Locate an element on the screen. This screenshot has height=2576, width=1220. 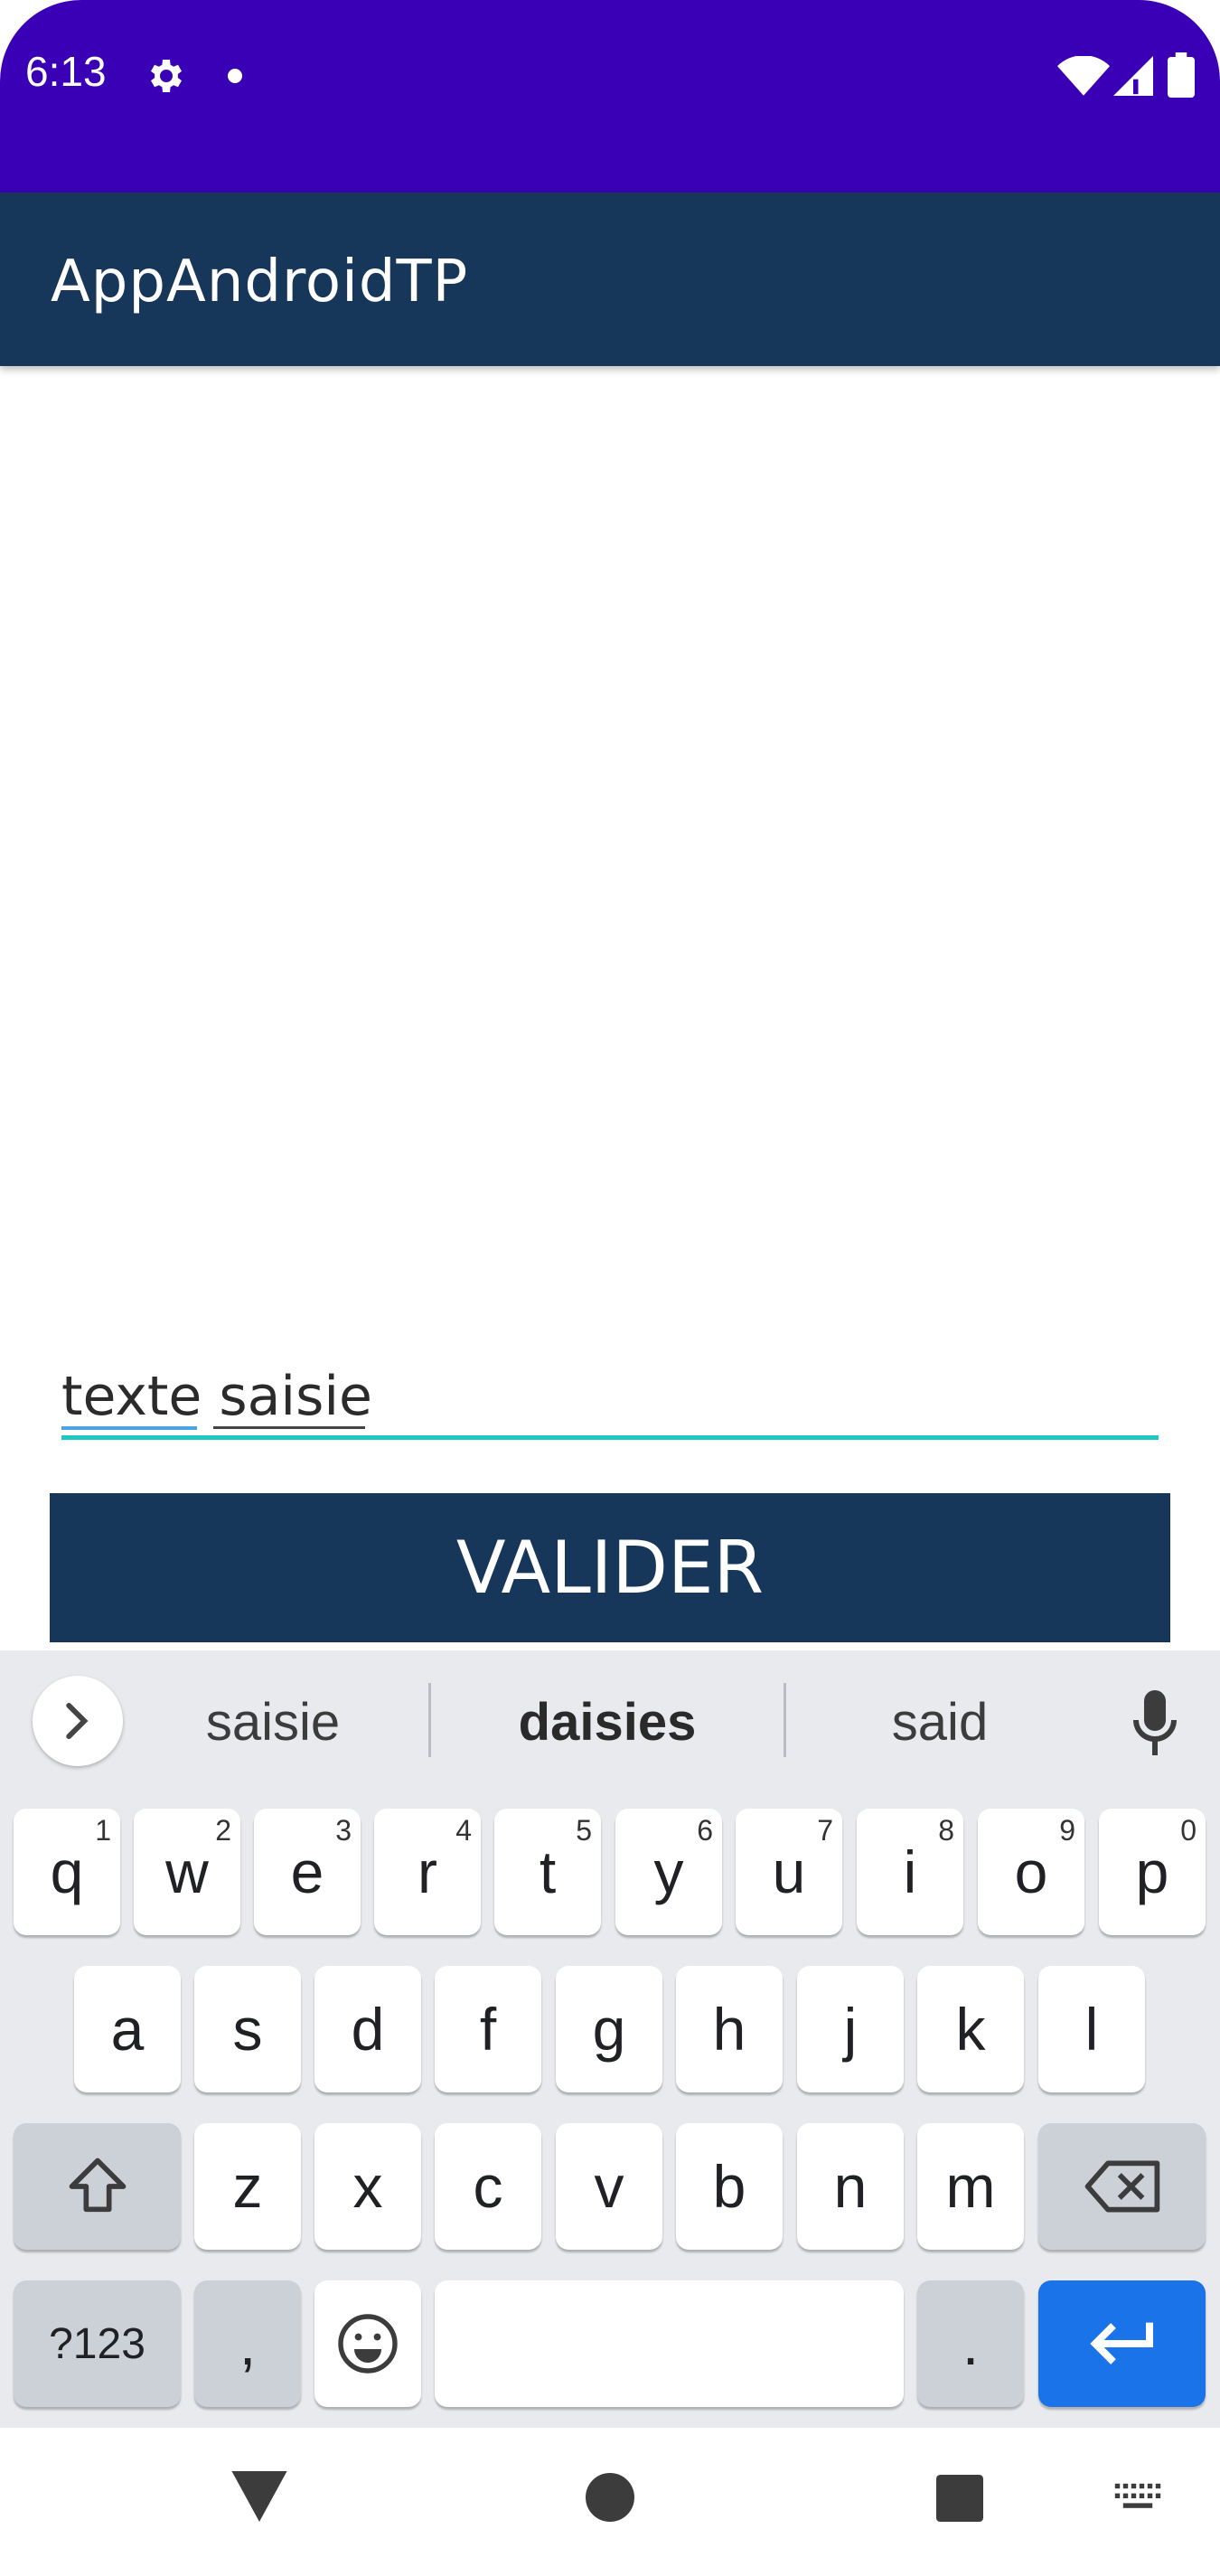
key-k: k is located at coordinates (971, 2029).